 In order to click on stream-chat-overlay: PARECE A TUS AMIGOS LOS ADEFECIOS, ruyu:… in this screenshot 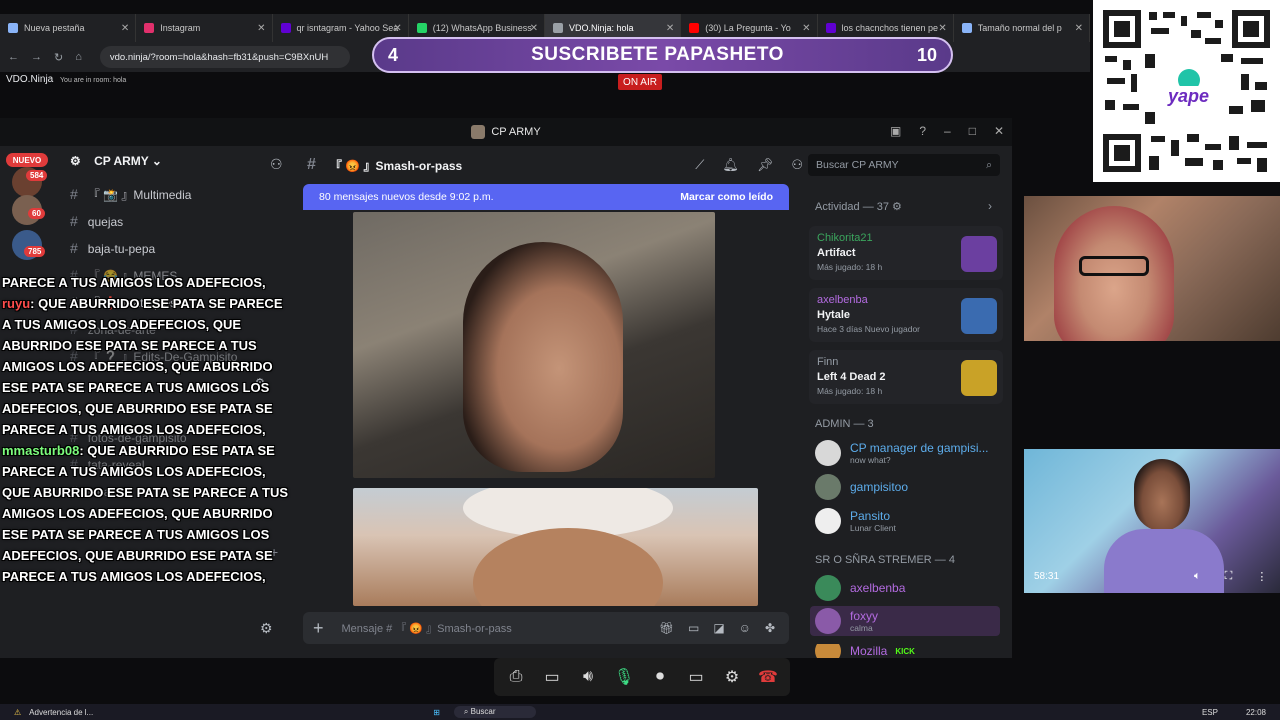, I will do `click(147, 429)`.